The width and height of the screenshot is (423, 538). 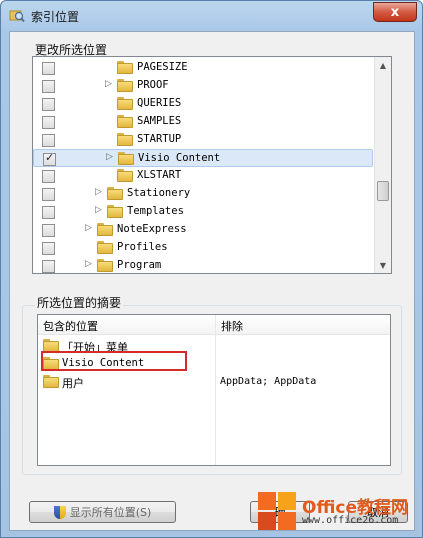 I want to click on summary-row: 用户 AppData; AppData, so click(x=214, y=382).